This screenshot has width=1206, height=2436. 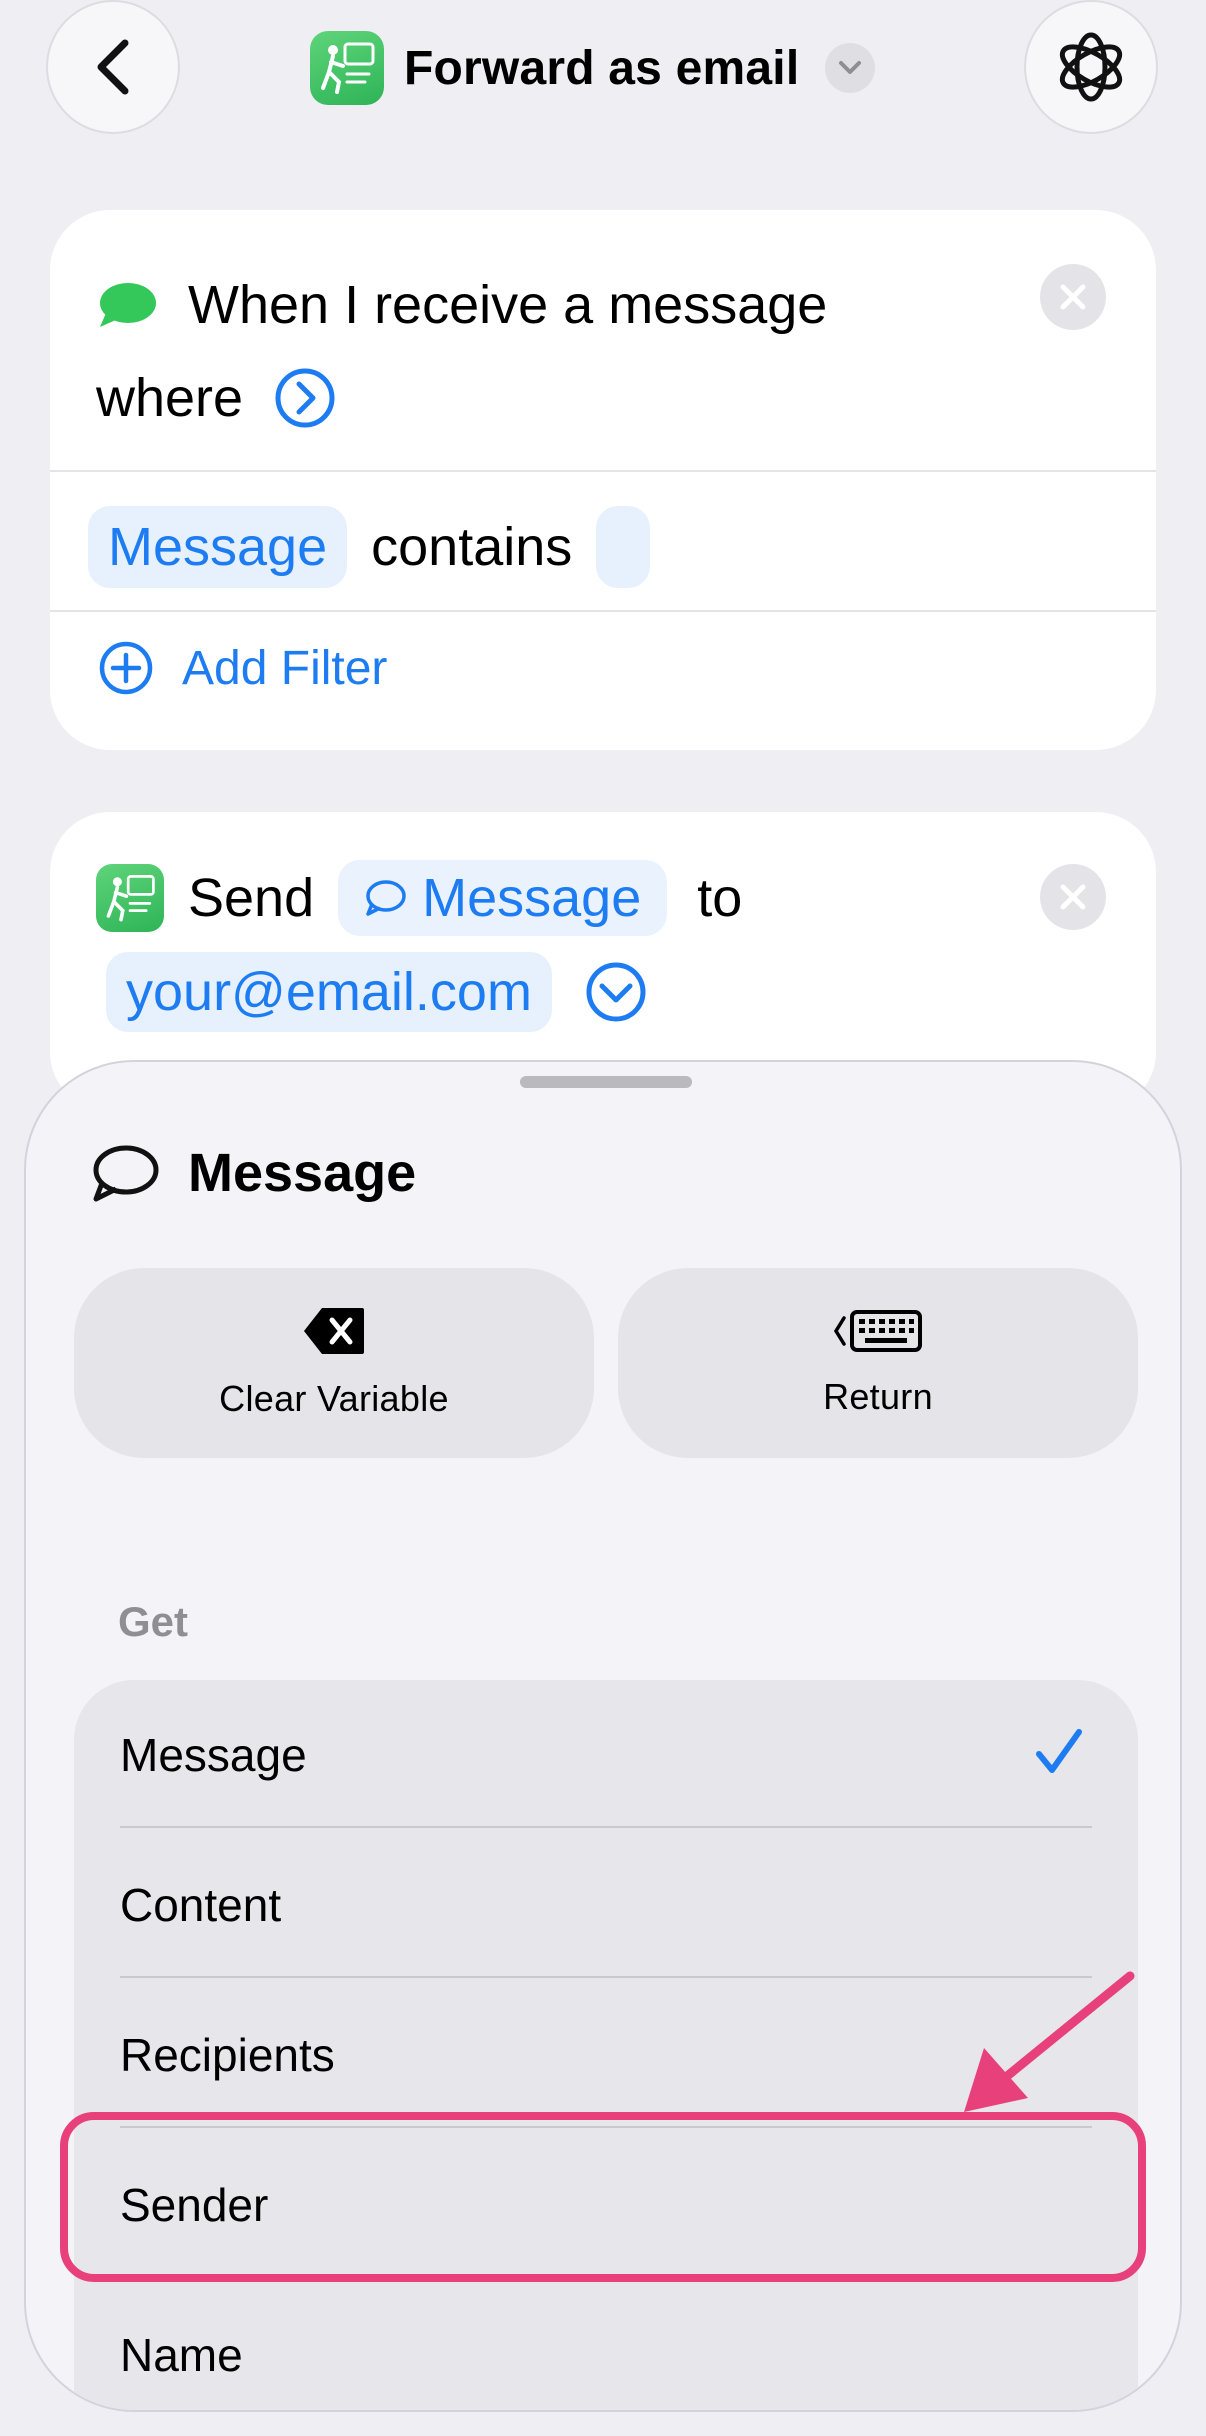 I want to click on message-variable-pill: Message, so click(x=503, y=898).